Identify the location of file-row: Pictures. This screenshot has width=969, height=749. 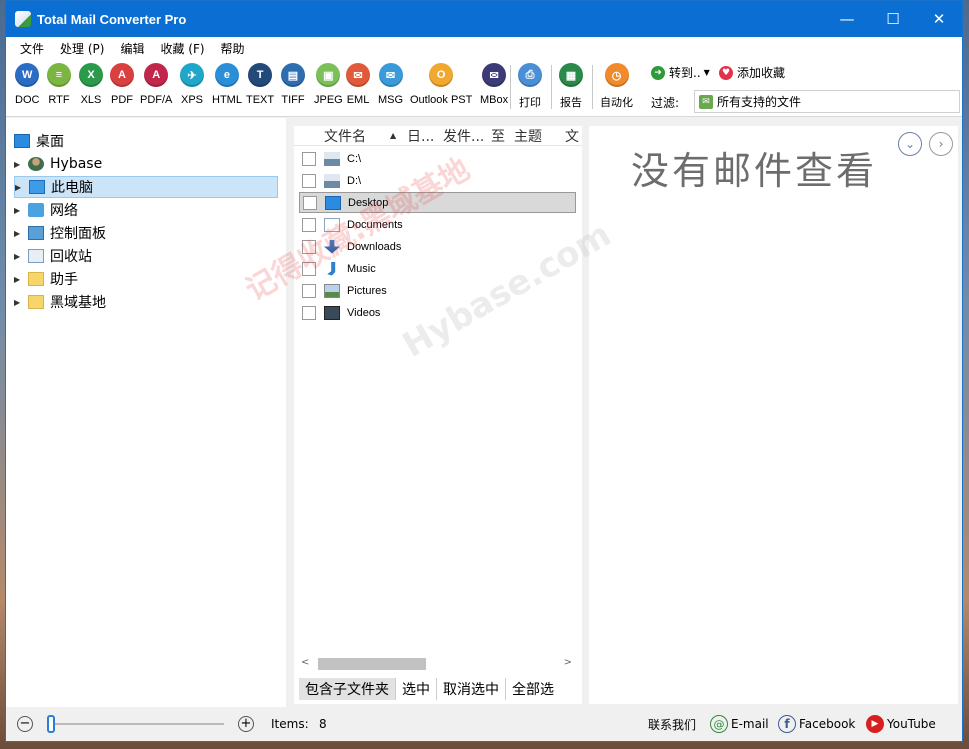
(437, 290).